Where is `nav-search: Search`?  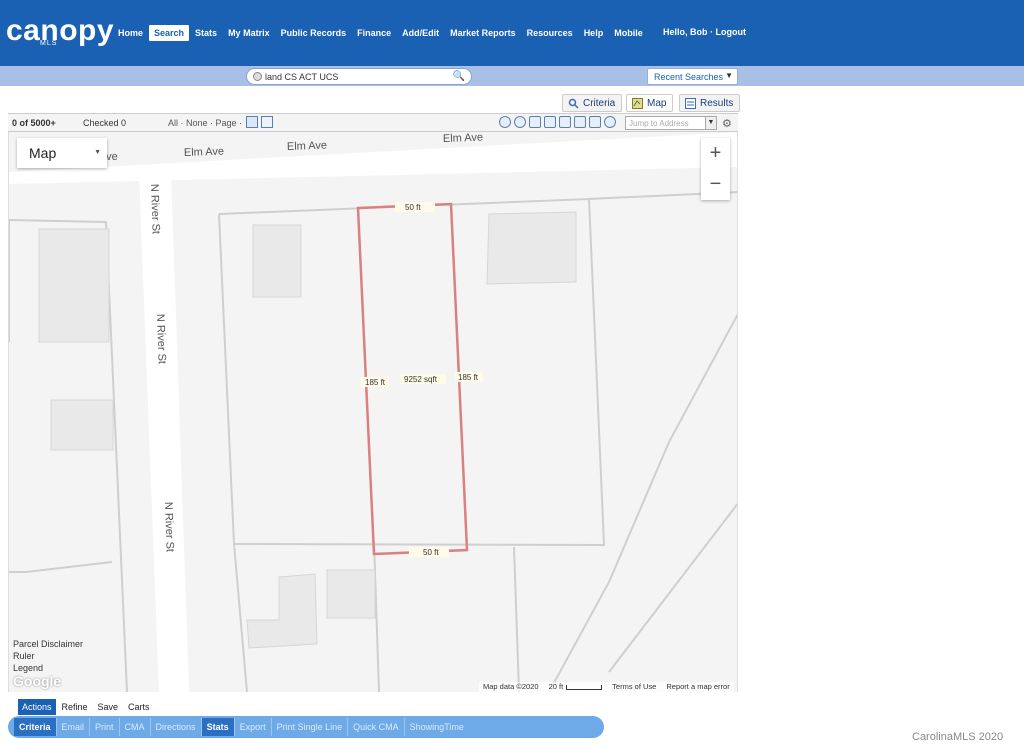
nav-search: Search is located at coordinates (169, 33).